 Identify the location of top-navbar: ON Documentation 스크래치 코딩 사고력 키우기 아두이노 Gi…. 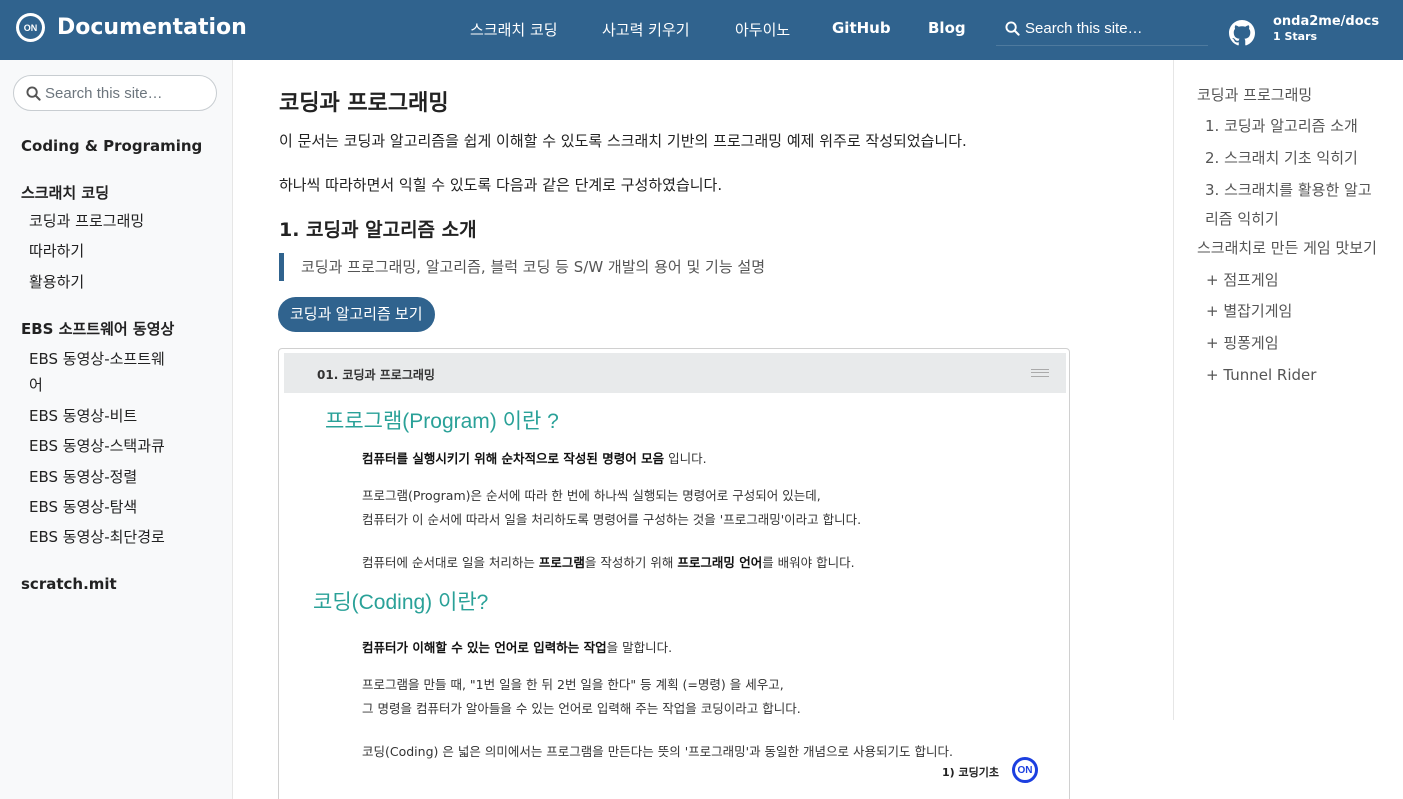
(701, 30).